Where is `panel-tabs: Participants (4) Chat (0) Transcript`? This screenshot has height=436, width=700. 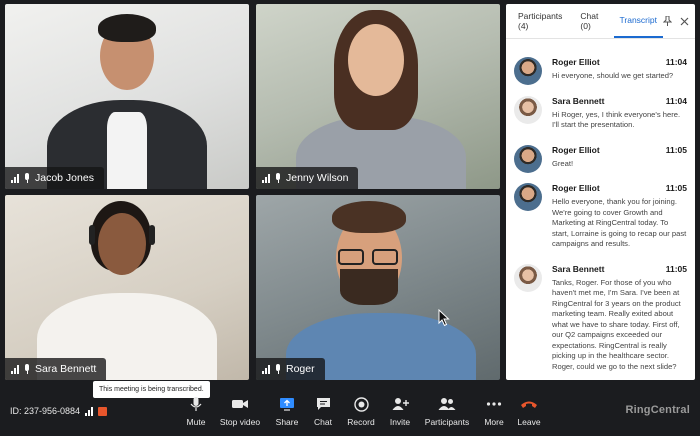 panel-tabs: Participants (4) Chat (0) Transcript is located at coordinates (600, 21).